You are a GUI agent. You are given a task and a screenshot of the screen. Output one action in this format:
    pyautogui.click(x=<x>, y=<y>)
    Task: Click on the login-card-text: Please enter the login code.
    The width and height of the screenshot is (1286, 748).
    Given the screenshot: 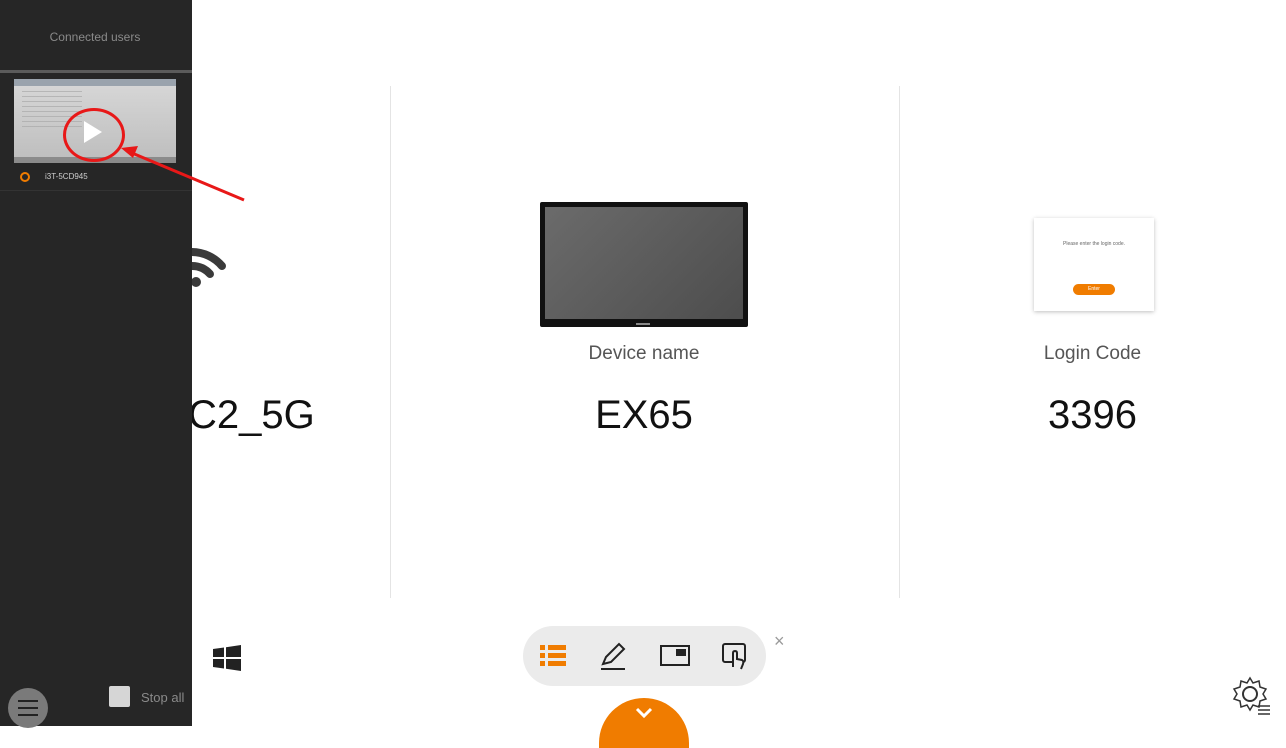 What is the action you would take?
    pyautogui.click(x=1094, y=244)
    